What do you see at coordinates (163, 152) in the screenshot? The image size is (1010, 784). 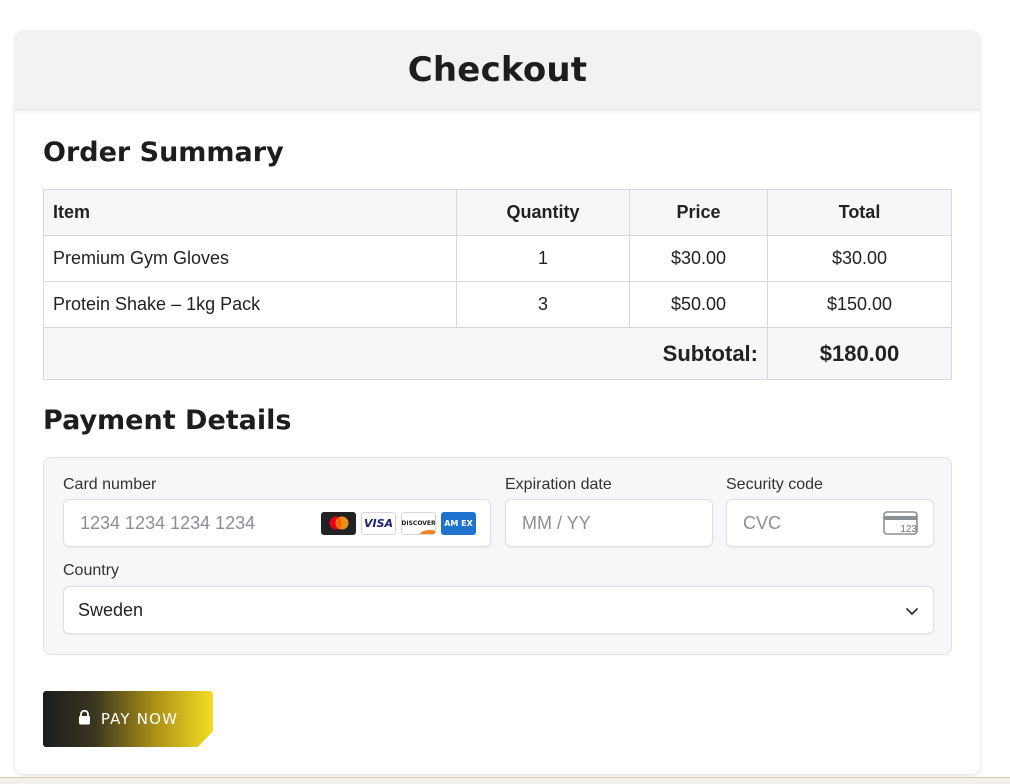 I see `order-summary-title: Order Summary` at bounding box center [163, 152].